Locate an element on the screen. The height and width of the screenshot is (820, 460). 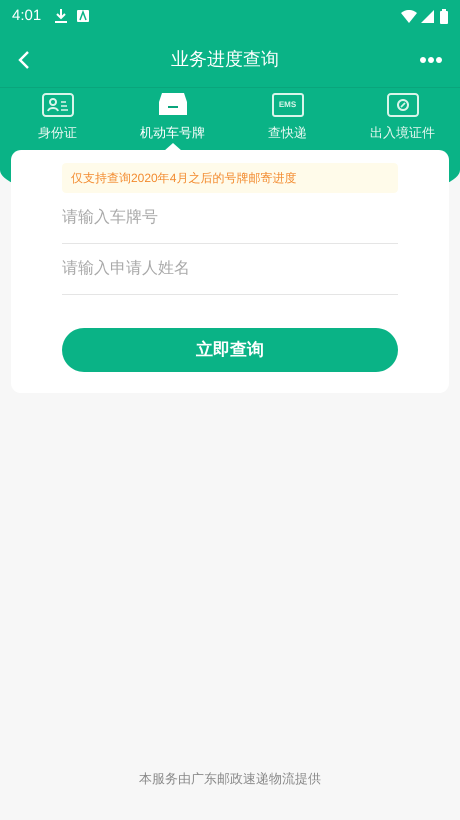
notification-icon is located at coordinates (83, 16).